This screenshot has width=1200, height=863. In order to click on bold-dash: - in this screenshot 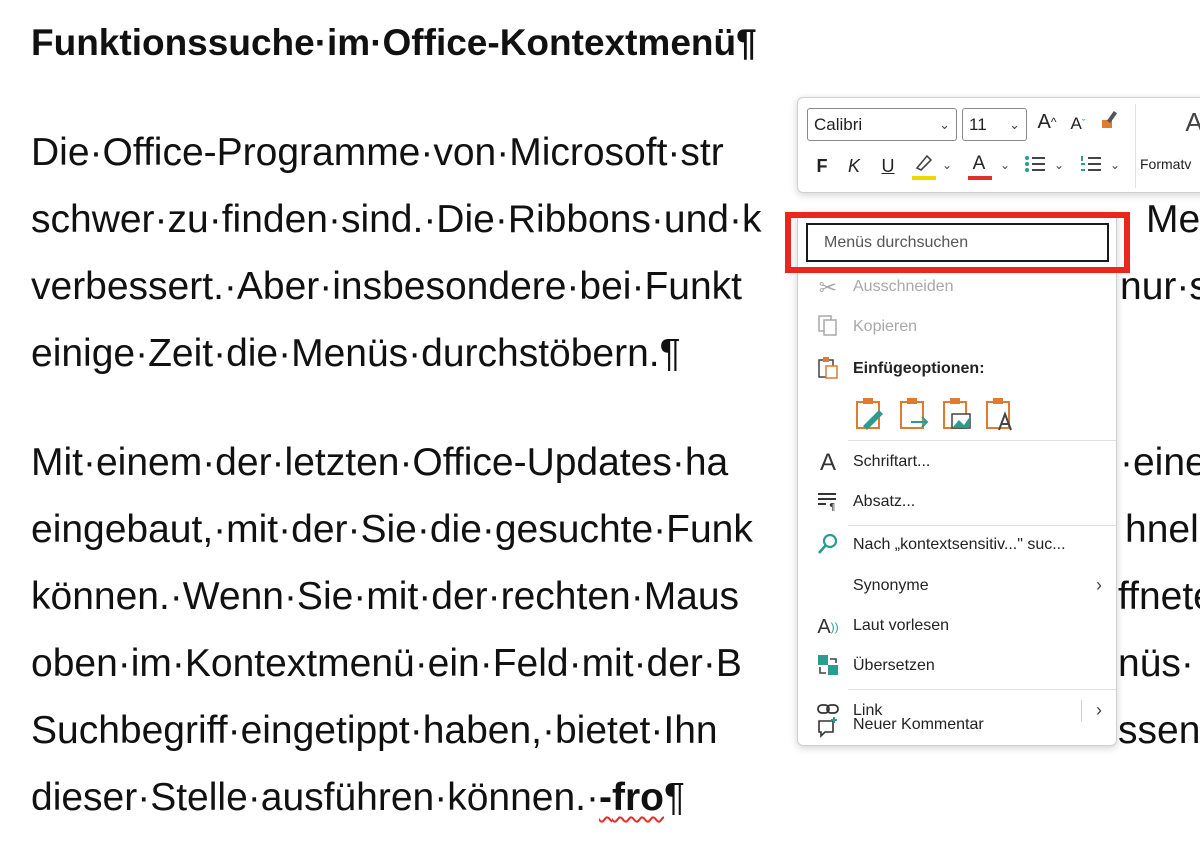, I will do `click(605, 797)`.